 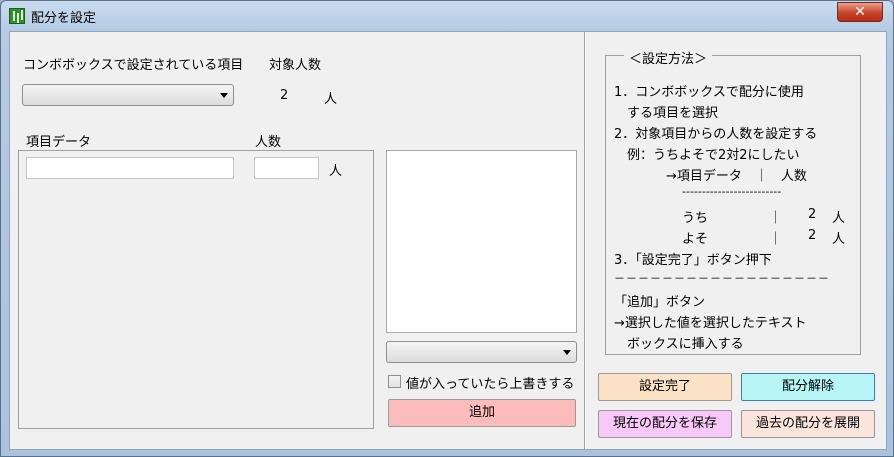 I want to click on add-button: 追加, so click(x=482, y=413).